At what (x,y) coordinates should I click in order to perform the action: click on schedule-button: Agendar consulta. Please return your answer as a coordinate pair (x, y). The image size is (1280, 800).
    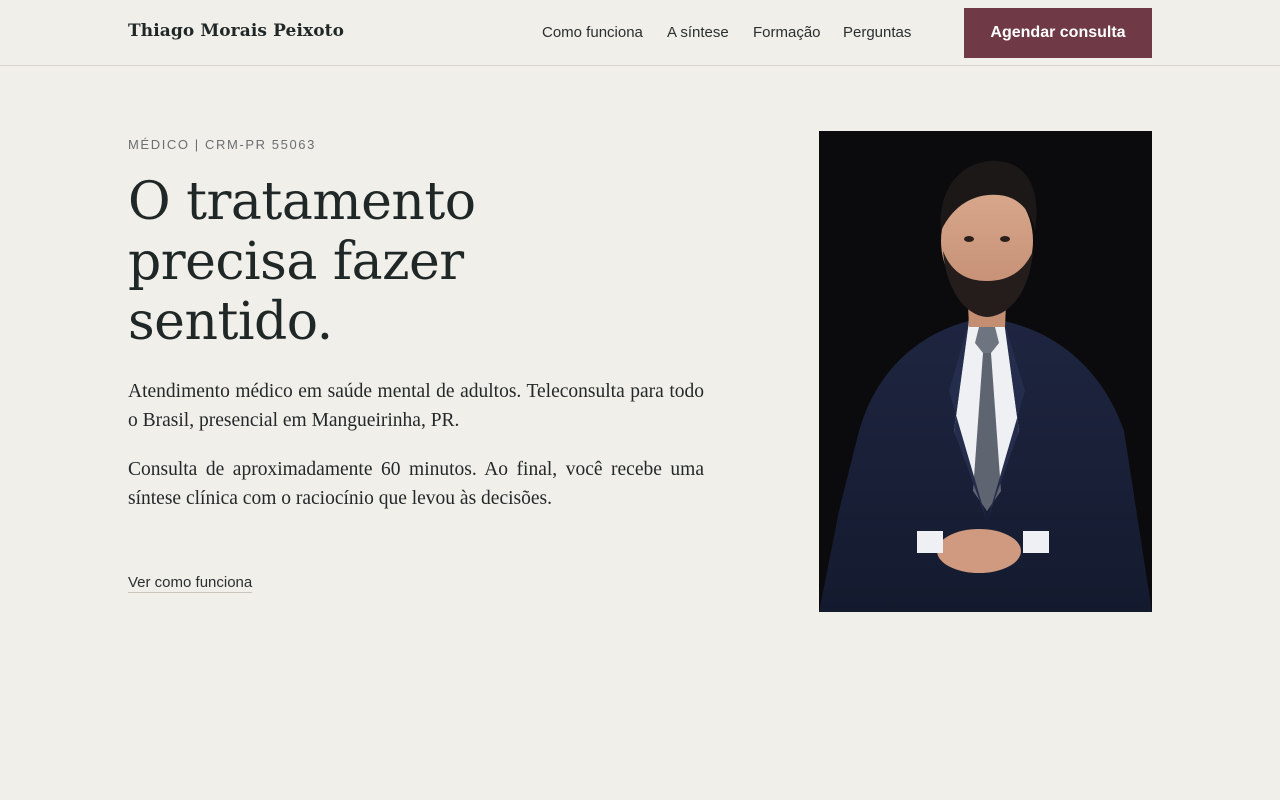
    Looking at the image, I should click on (1058, 33).